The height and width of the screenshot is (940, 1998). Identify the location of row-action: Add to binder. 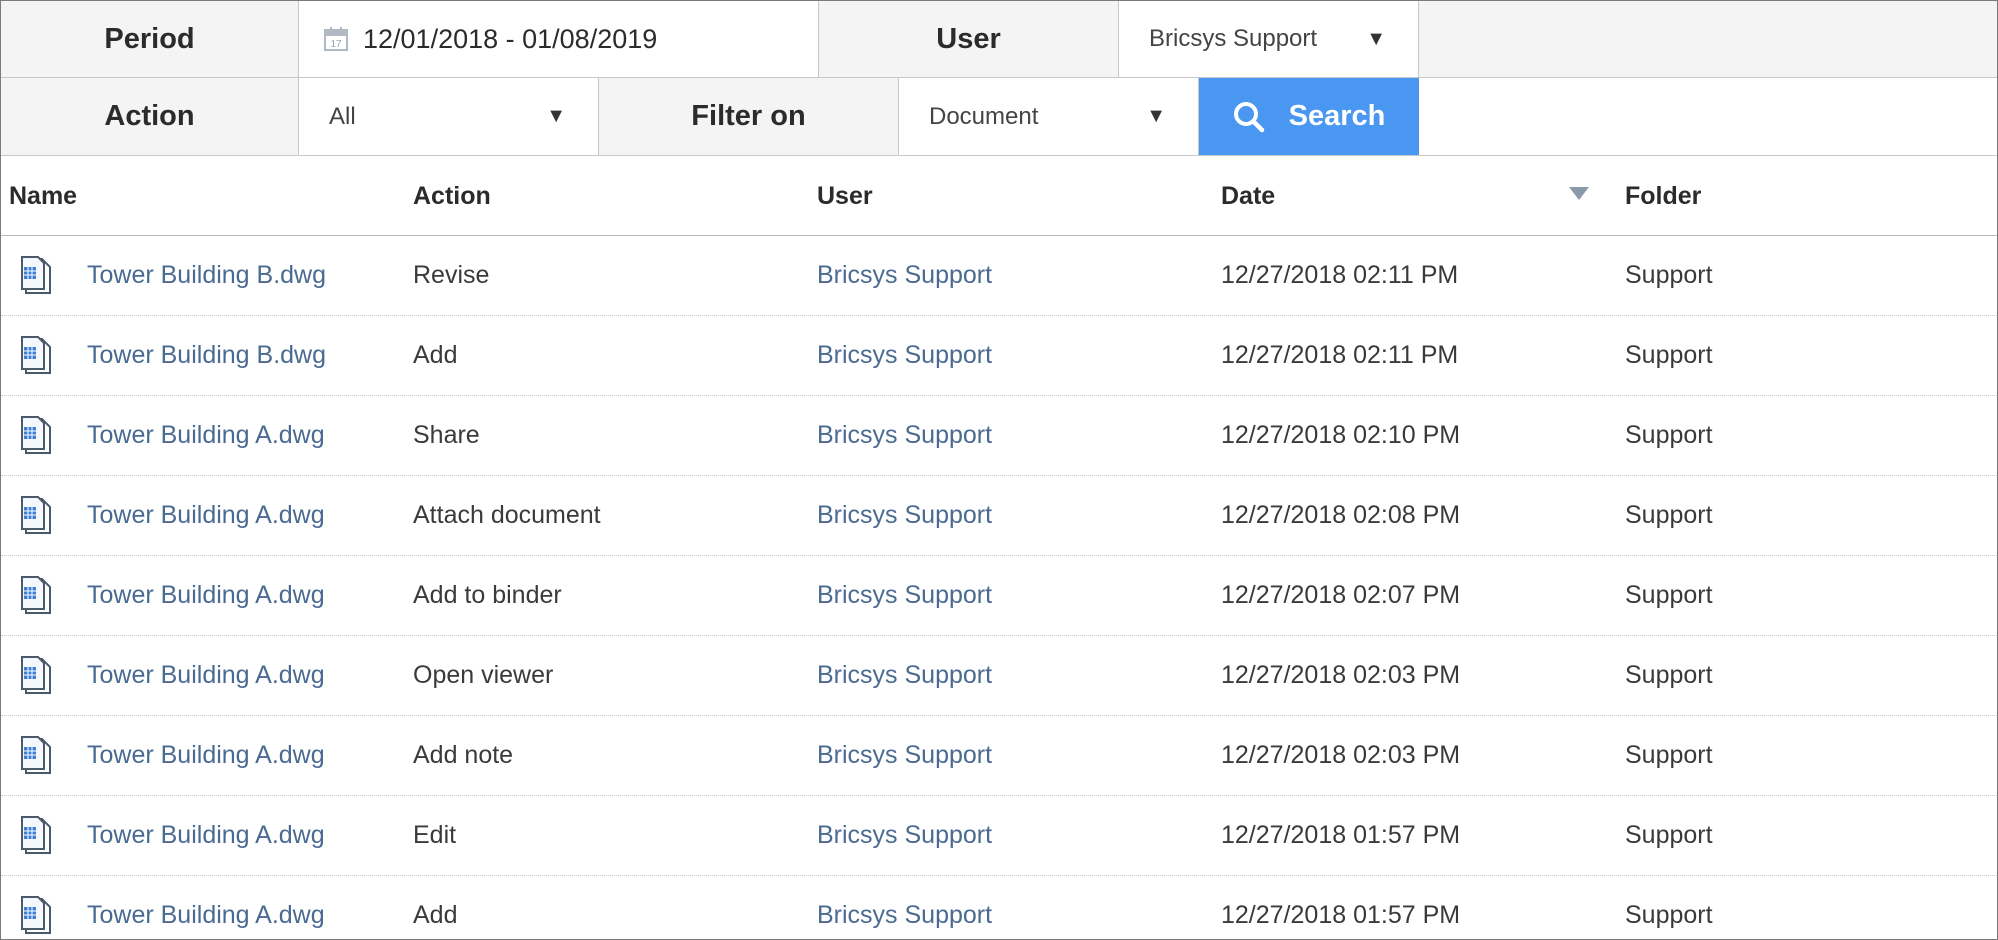
(487, 595).